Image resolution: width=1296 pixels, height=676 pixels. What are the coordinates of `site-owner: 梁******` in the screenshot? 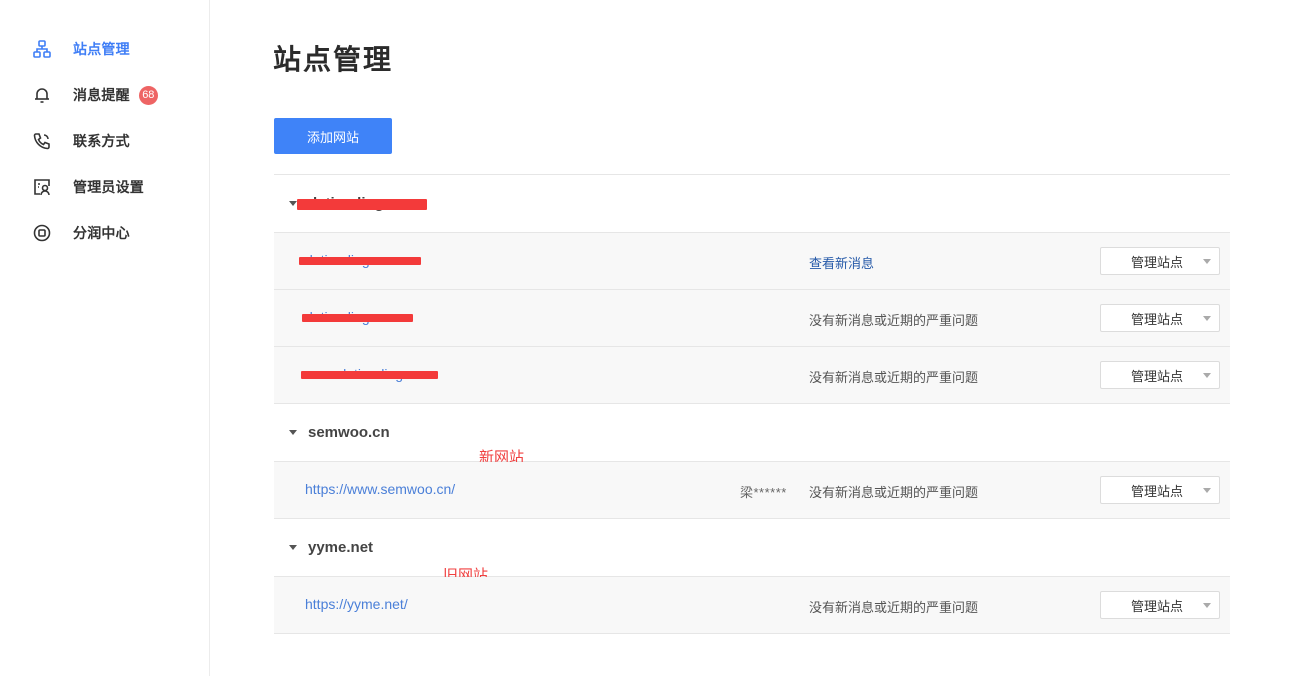 It's located at (763, 492).